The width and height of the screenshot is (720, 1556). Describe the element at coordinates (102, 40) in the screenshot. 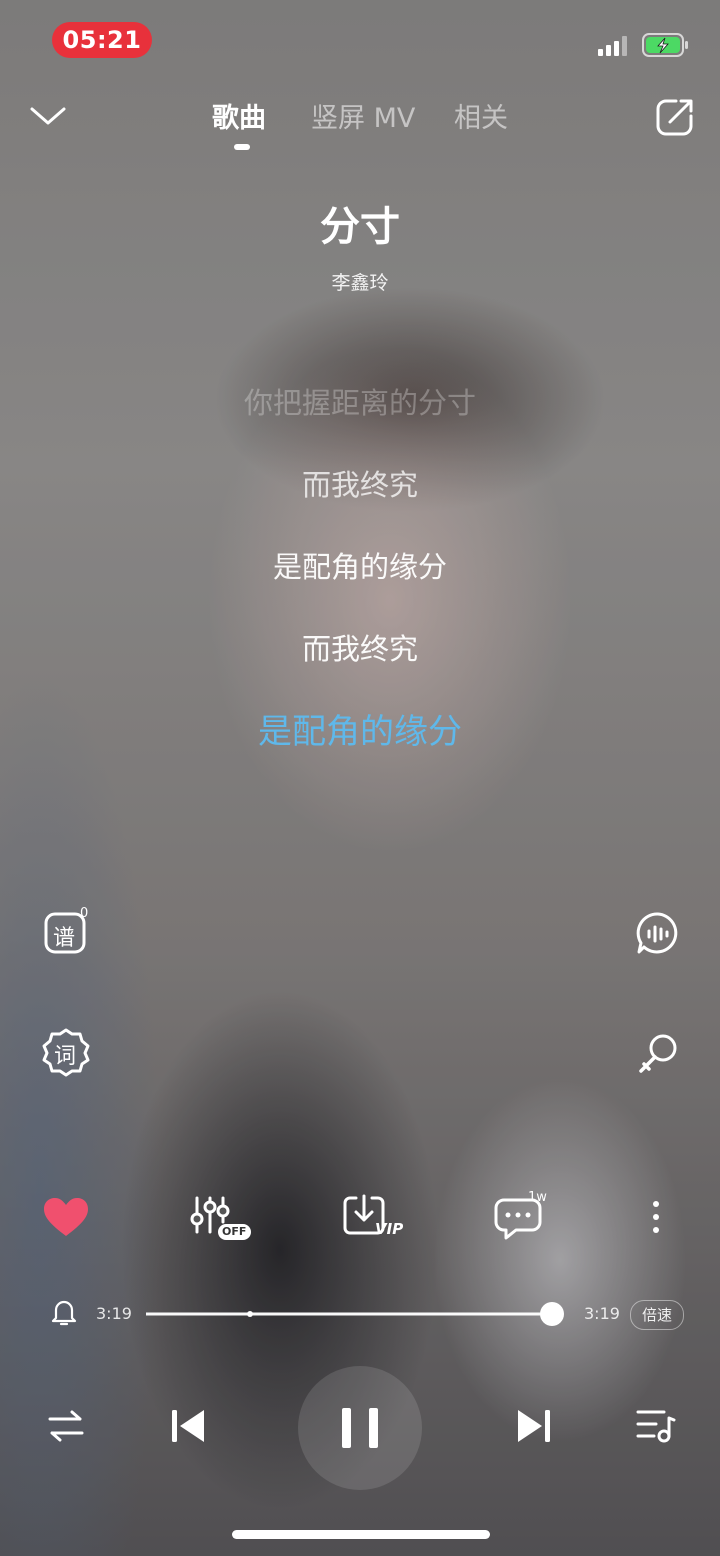

I see `status-time: 05:21` at that location.